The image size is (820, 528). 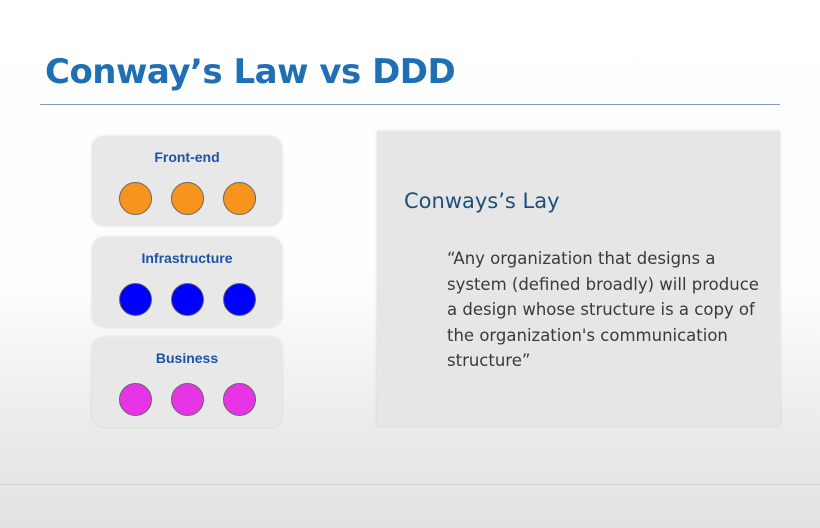 I want to click on team-label-infrastructure: Infrastructure, so click(x=187, y=258).